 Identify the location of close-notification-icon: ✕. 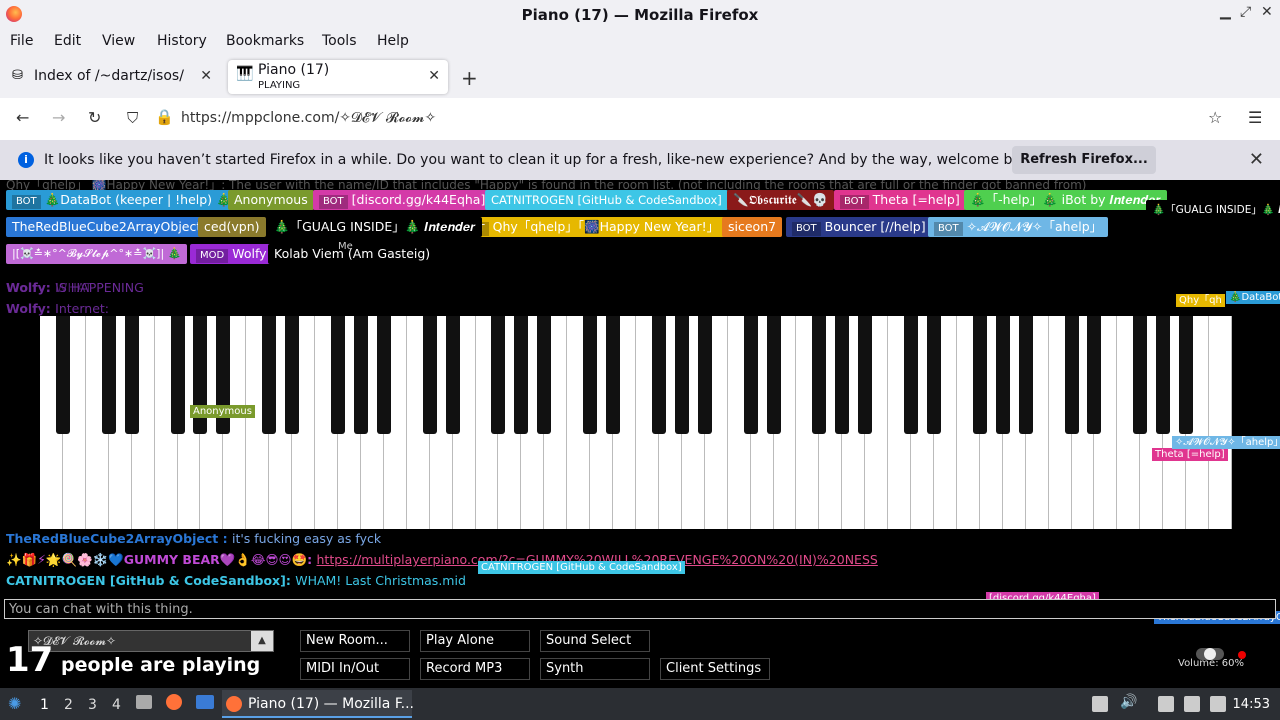
(1256, 159).